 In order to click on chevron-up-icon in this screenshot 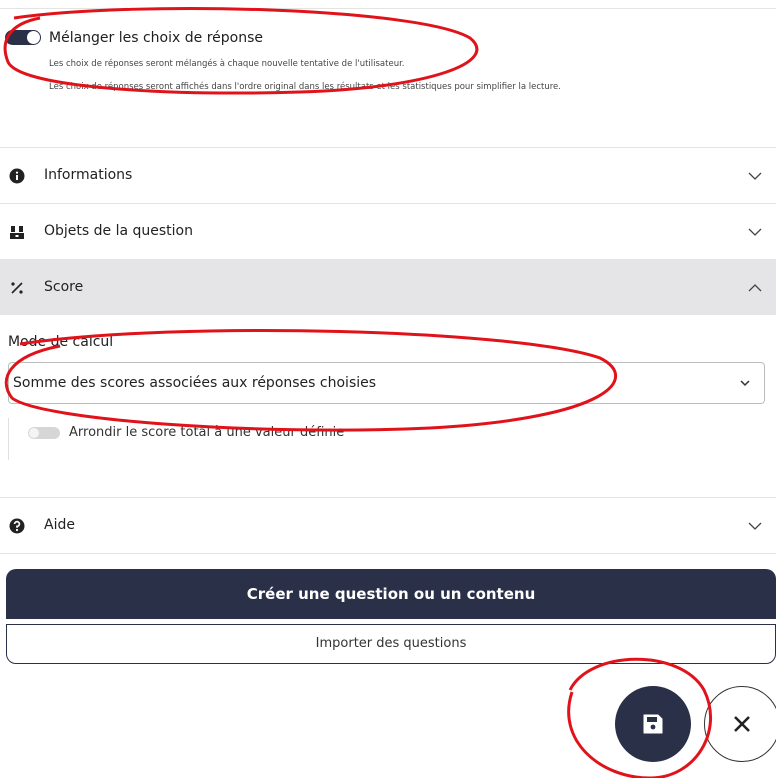, I will do `click(755, 288)`.